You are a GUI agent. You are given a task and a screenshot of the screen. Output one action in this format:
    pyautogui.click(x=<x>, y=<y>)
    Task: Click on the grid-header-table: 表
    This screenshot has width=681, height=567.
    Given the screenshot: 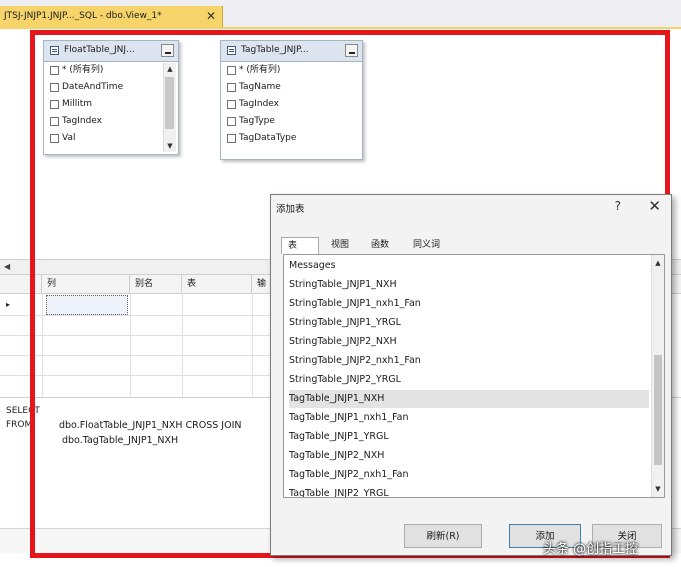 What is the action you would take?
    pyautogui.click(x=217, y=284)
    